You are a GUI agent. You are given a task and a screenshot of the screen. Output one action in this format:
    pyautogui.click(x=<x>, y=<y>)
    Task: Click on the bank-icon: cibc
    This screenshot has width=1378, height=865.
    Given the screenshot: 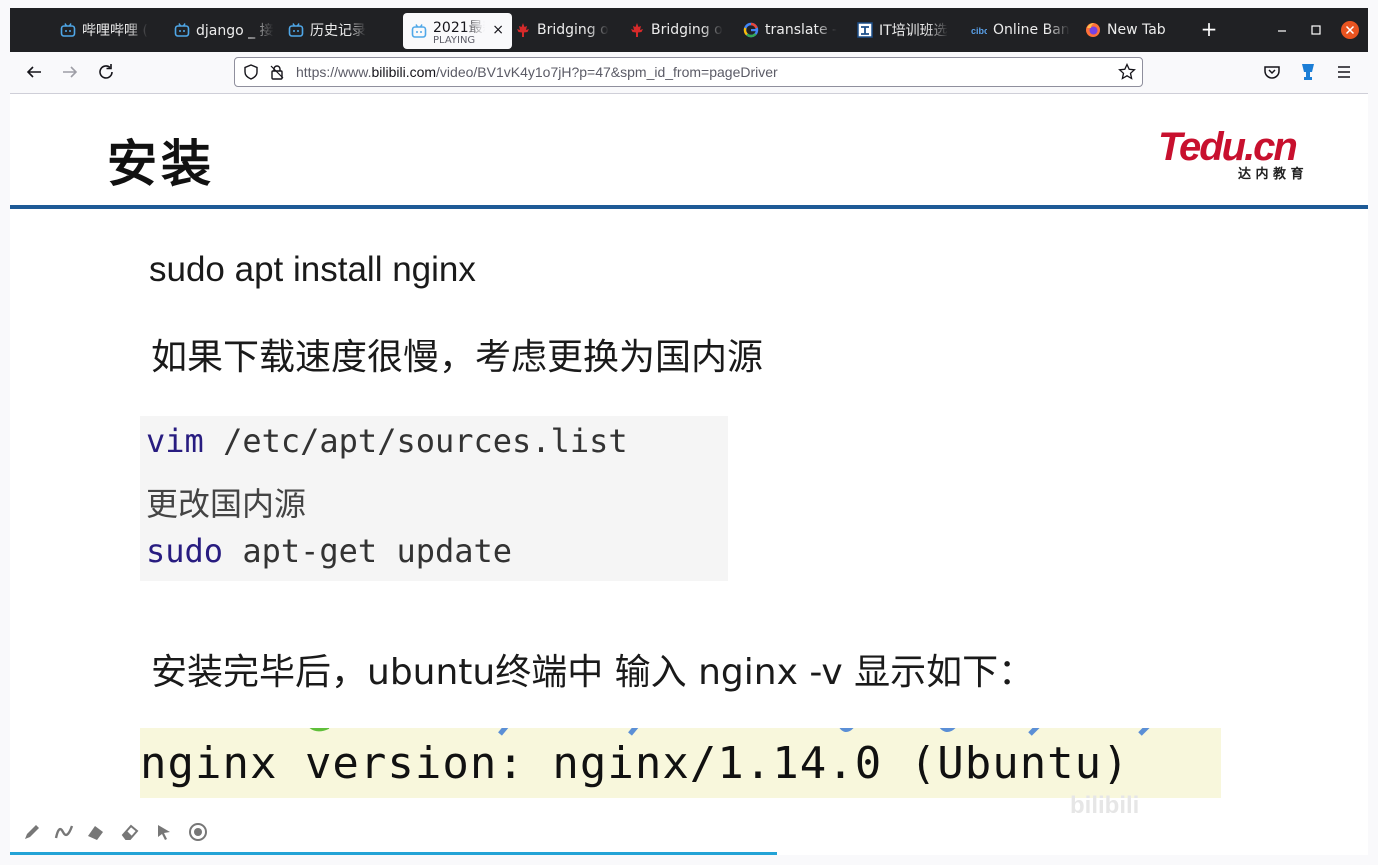 What is the action you would take?
    pyautogui.click(x=979, y=30)
    